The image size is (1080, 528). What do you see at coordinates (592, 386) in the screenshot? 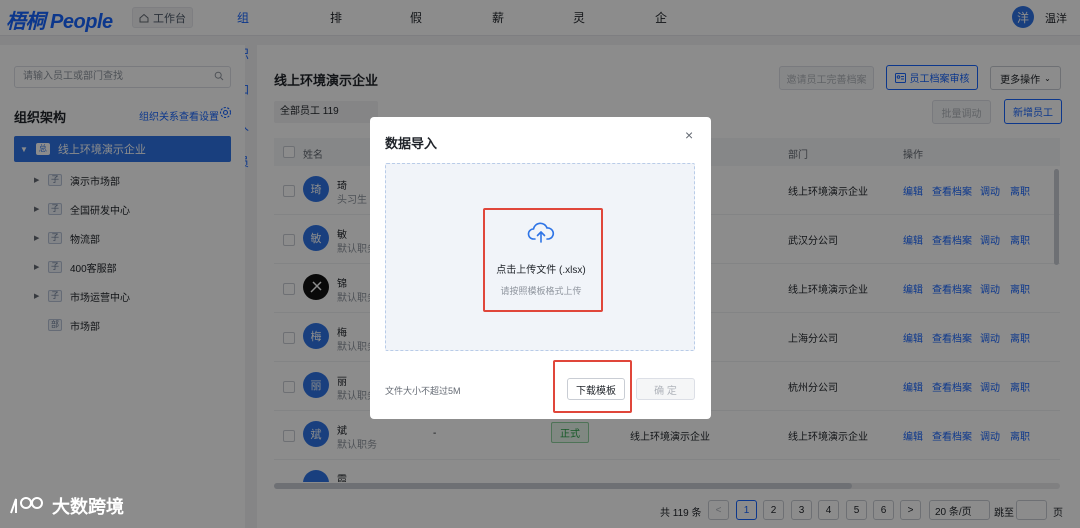
I see `highlight-box-download` at bounding box center [592, 386].